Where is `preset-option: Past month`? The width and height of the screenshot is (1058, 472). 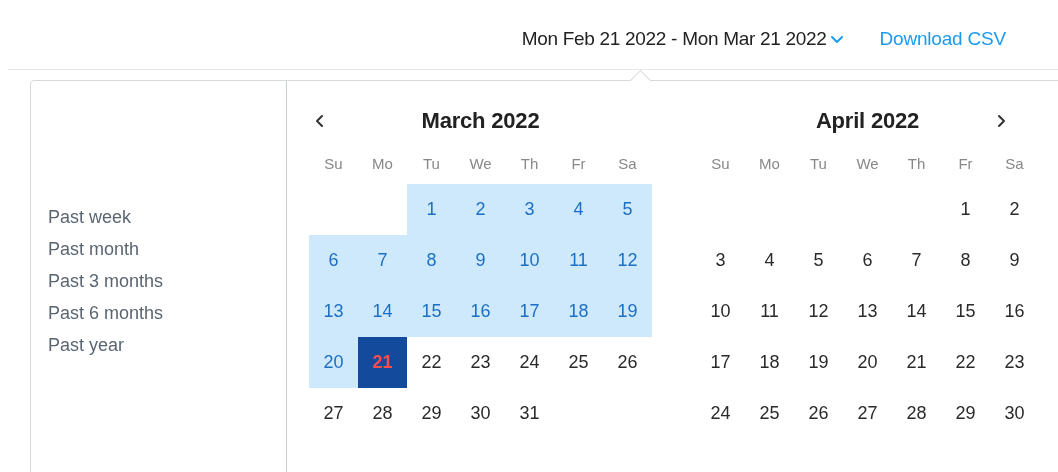 preset-option: Past month is located at coordinates (94, 249).